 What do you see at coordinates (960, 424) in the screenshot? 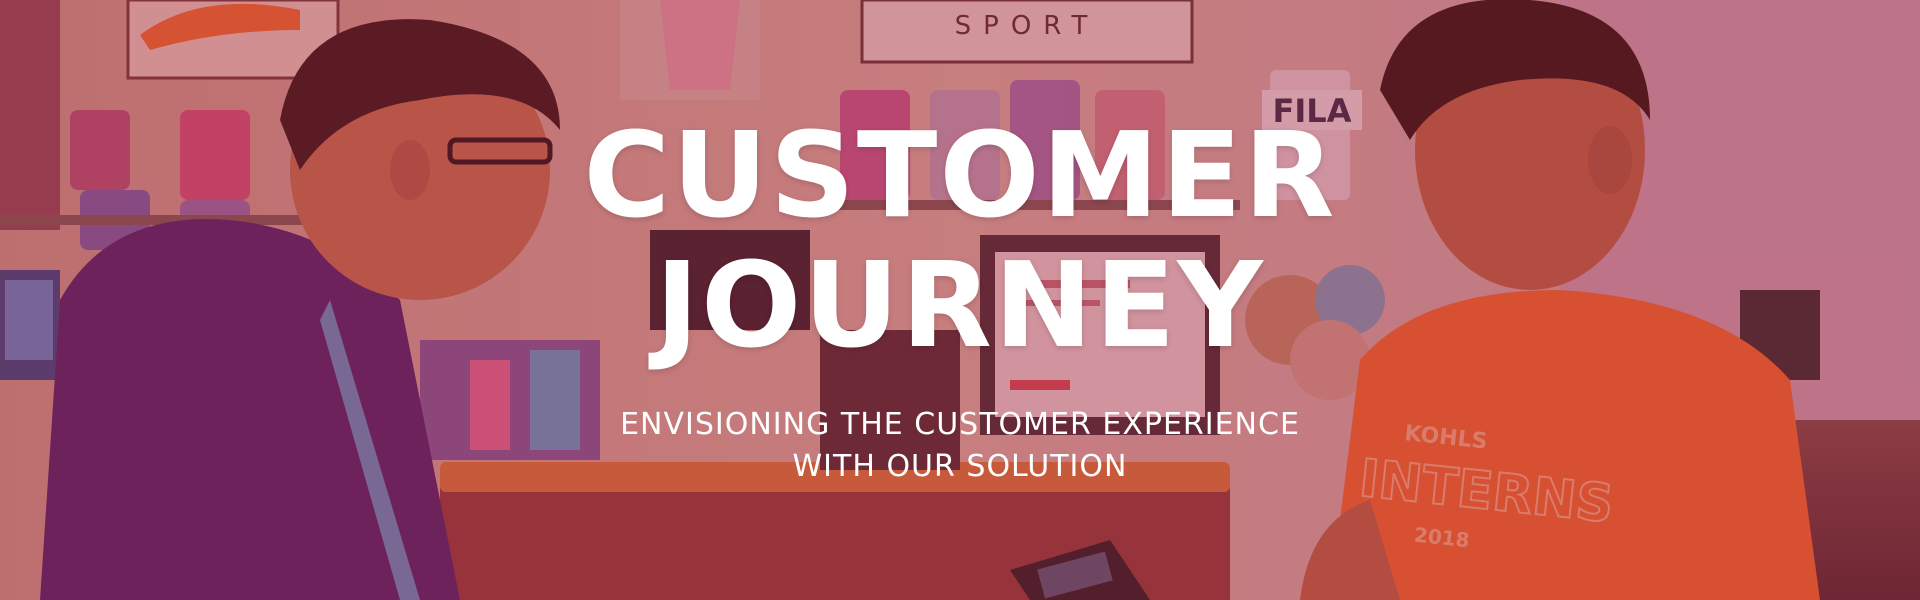
I see `subtitle-line-1: ENVISIONING THE CUSTOMER EXPERIENCE` at bounding box center [960, 424].